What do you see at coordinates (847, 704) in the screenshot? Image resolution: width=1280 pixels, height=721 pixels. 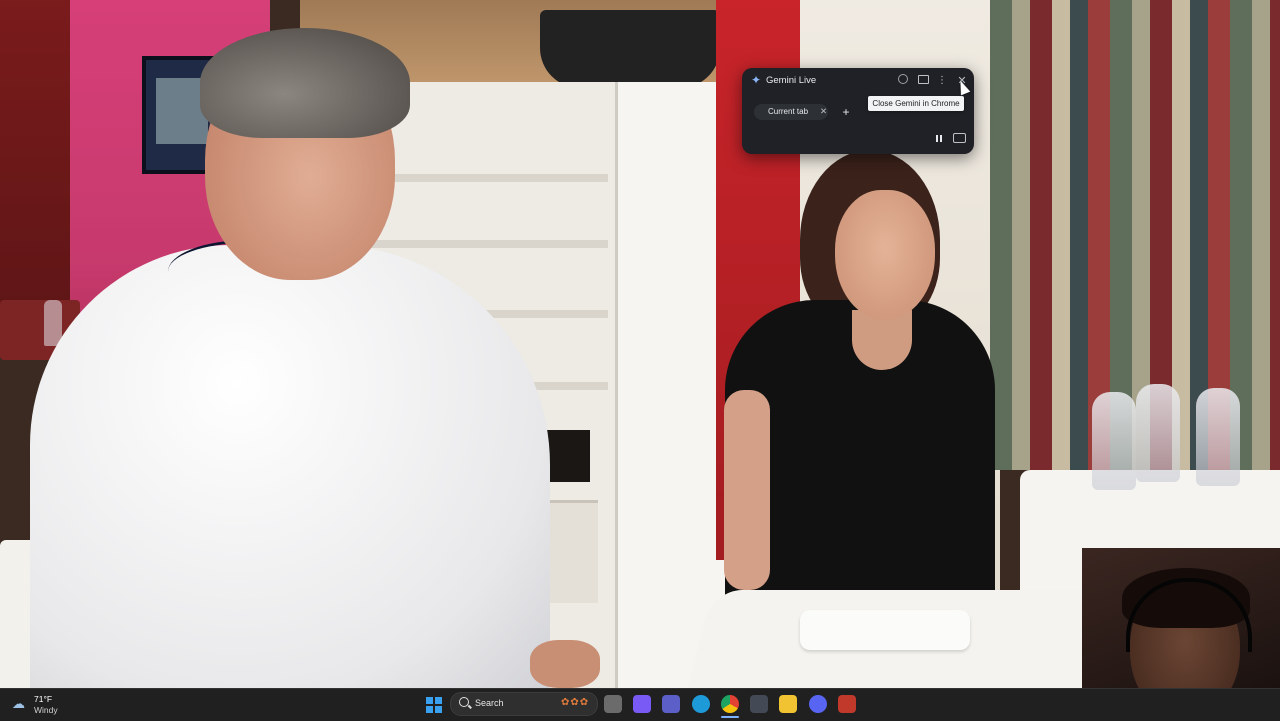 I see `app-icon` at bounding box center [847, 704].